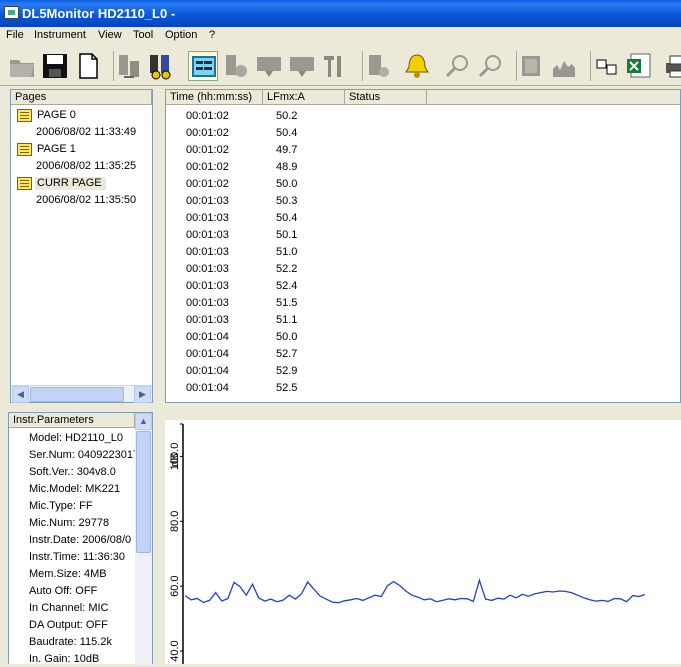  Describe the element at coordinates (386, 97) in the screenshot. I see `column-header-status: Status` at that location.